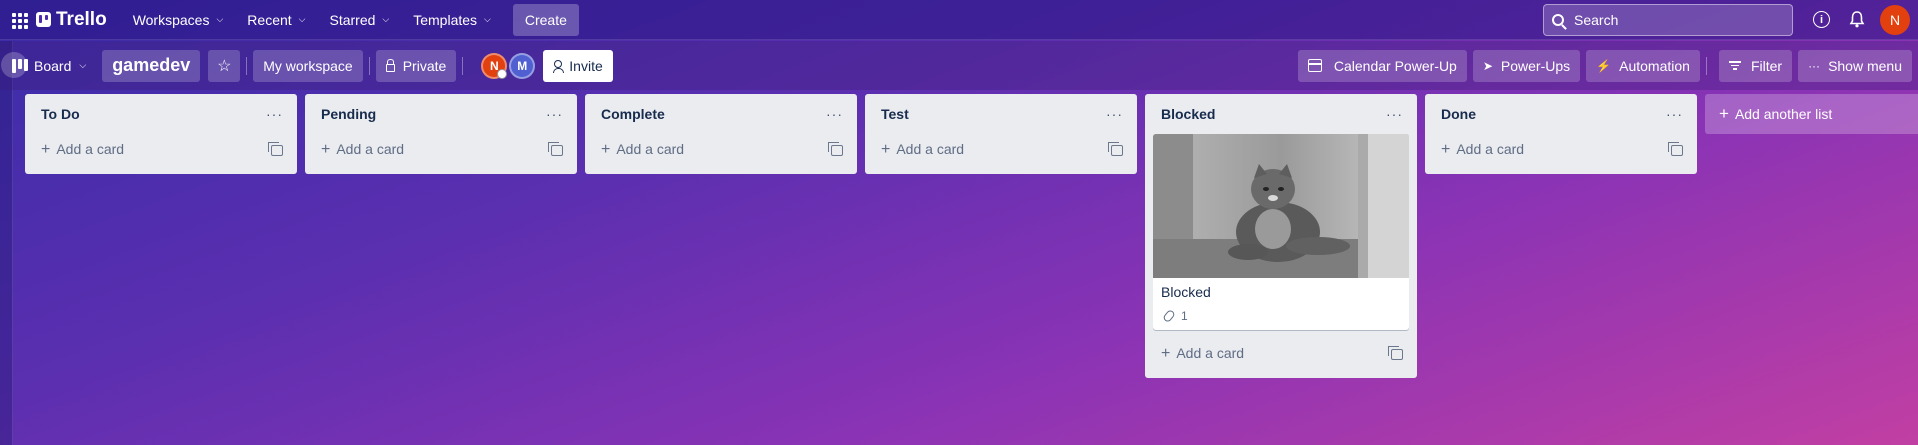 This screenshot has height=445, width=1918. I want to click on list-title: Done, so click(1458, 114).